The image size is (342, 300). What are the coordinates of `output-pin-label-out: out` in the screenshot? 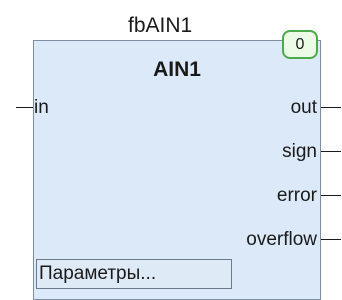 It's located at (303, 107).